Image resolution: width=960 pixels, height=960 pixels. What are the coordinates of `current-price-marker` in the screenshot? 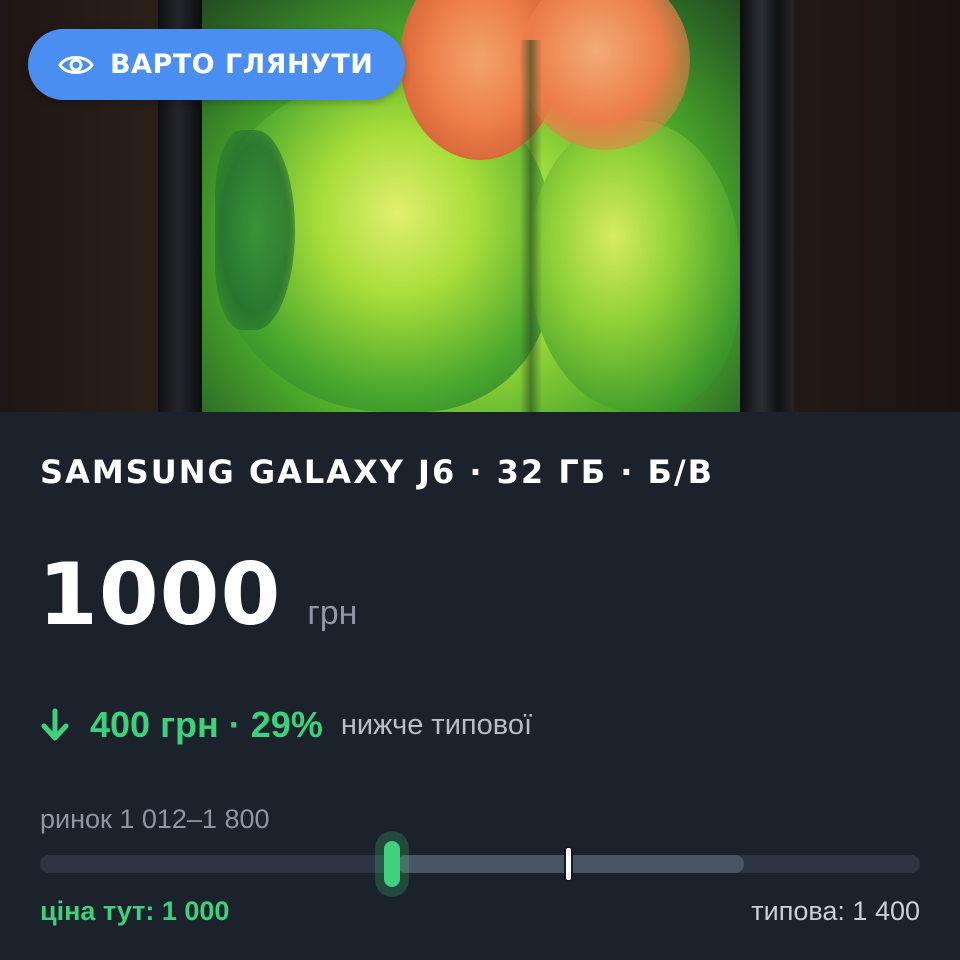 It's located at (392, 864).